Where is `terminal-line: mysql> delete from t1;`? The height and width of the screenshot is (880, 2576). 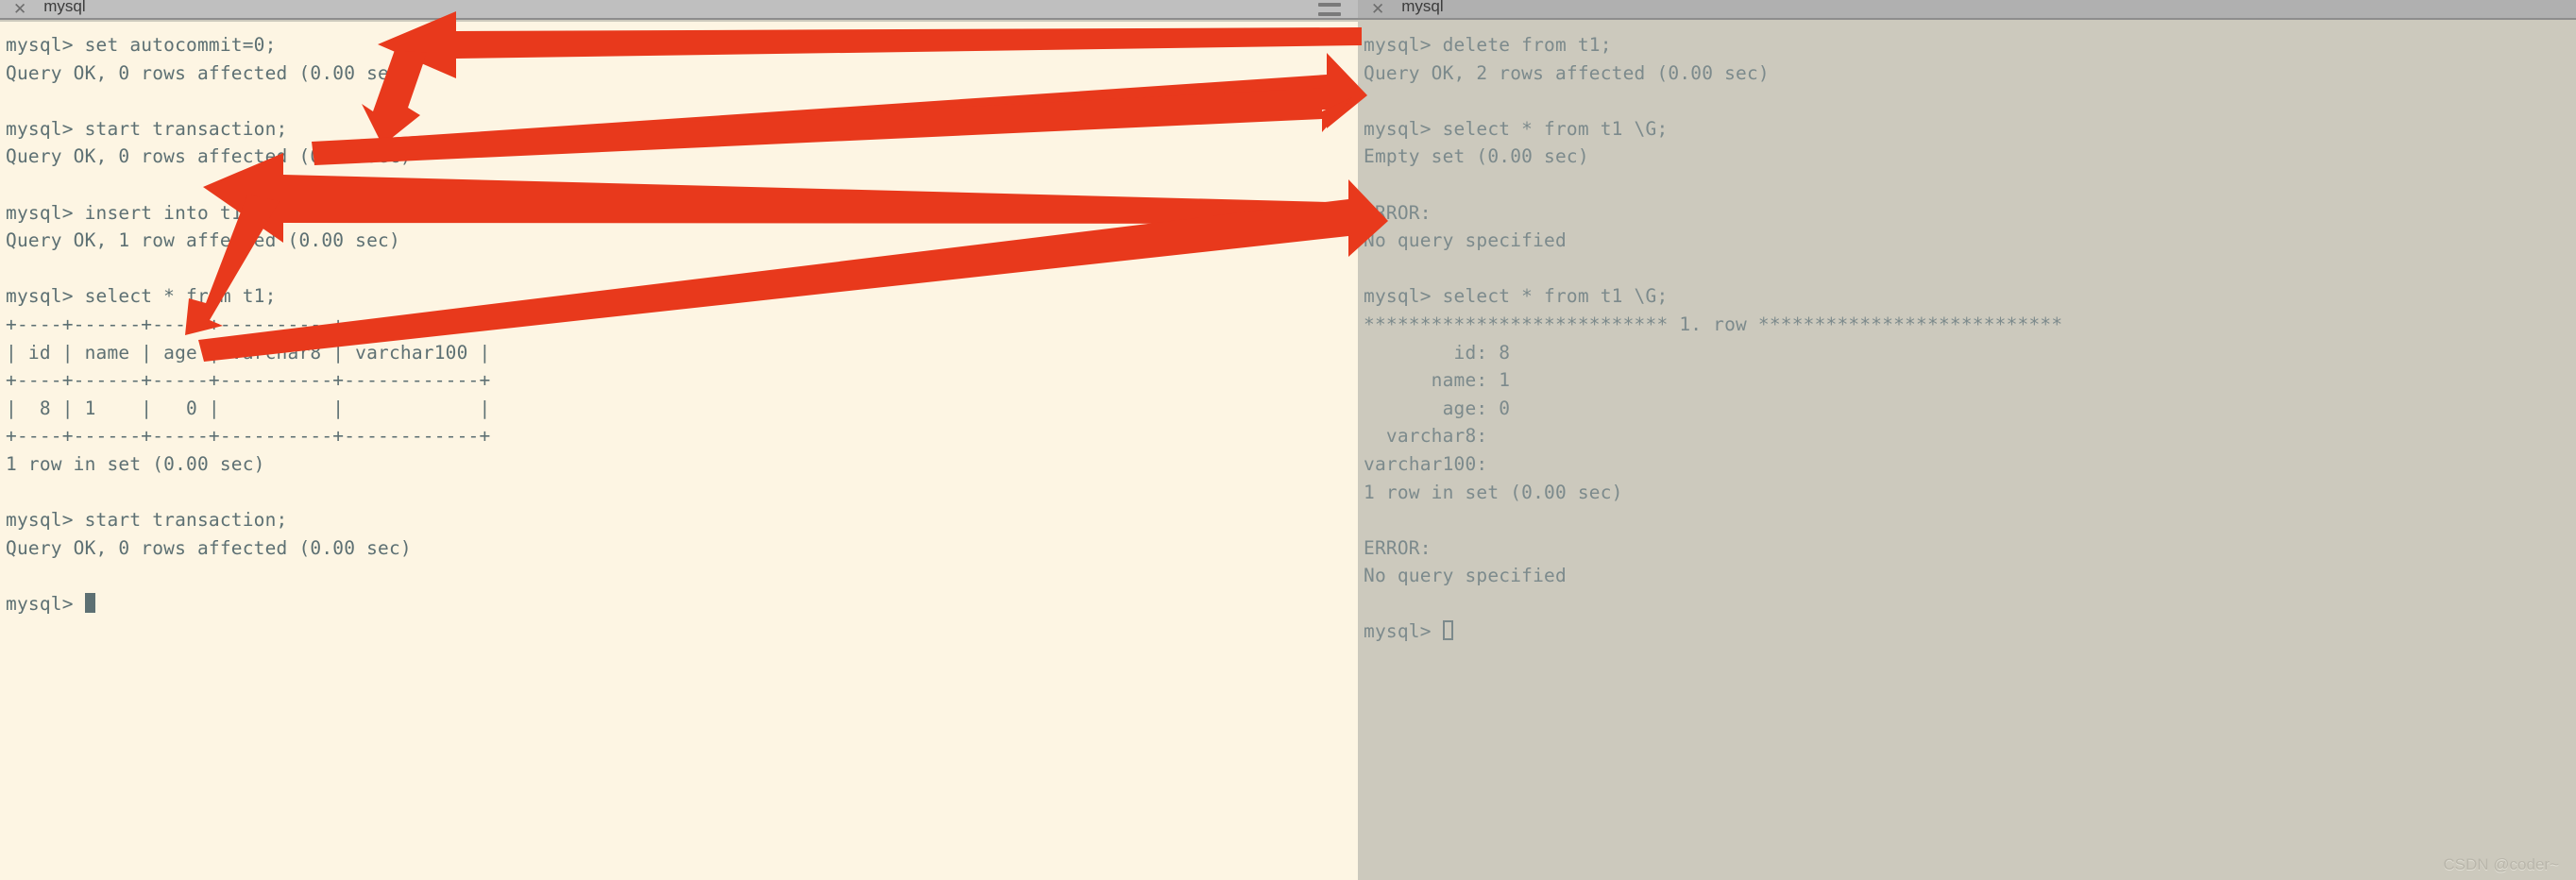 terminal-line: mysql> delete from t1; is located at coordinates (1488, 45).